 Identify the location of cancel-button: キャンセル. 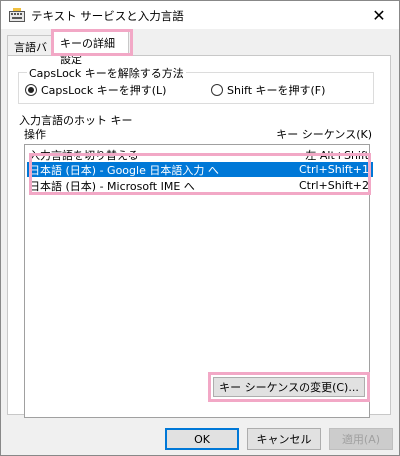
(284, 439).